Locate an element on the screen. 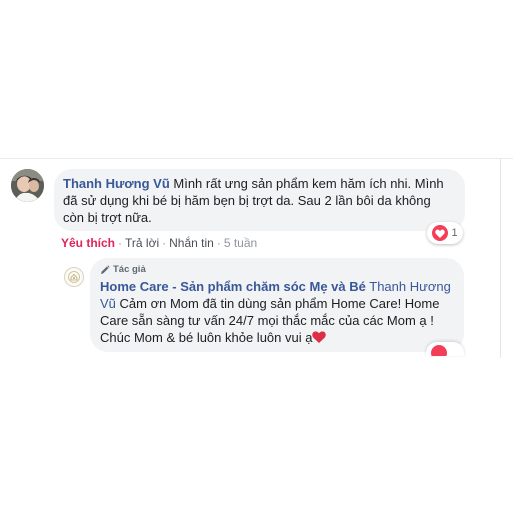  comment-timestamp: 5 tuần is located at coordinates (240, 243).